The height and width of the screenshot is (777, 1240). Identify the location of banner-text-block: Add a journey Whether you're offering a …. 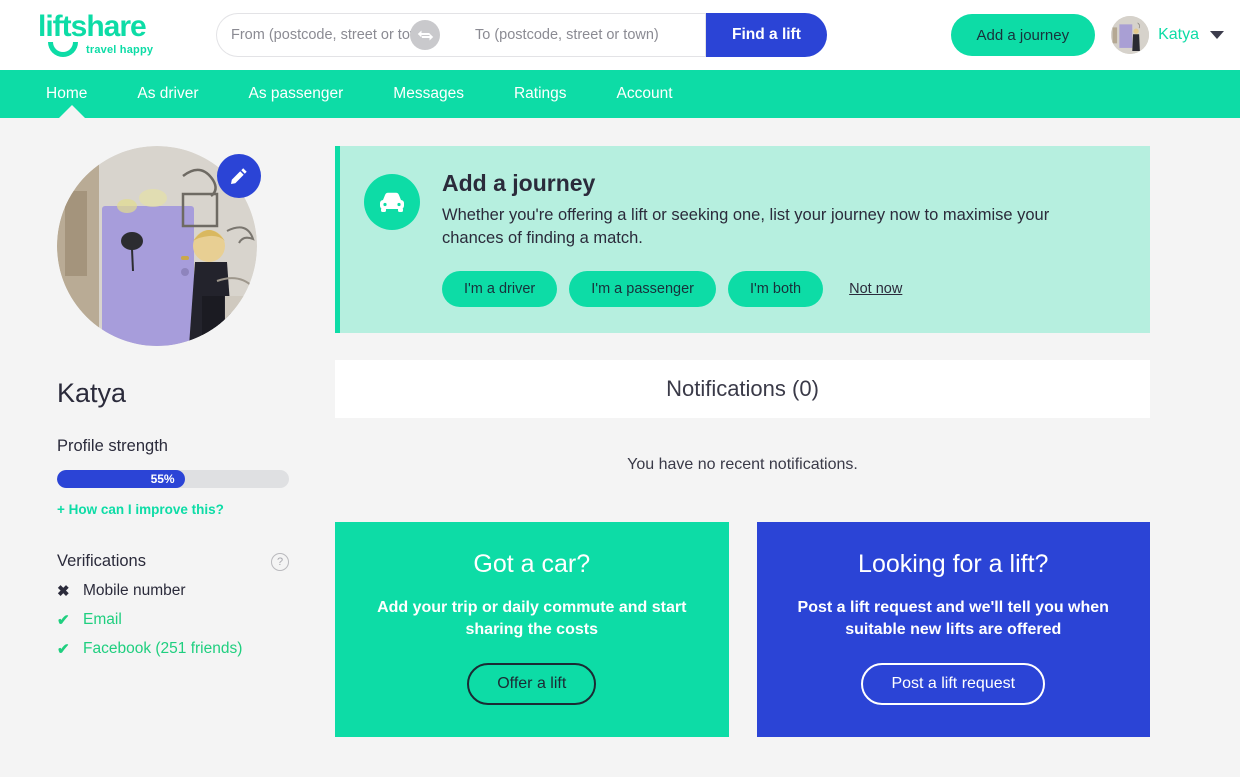
(772, 238).